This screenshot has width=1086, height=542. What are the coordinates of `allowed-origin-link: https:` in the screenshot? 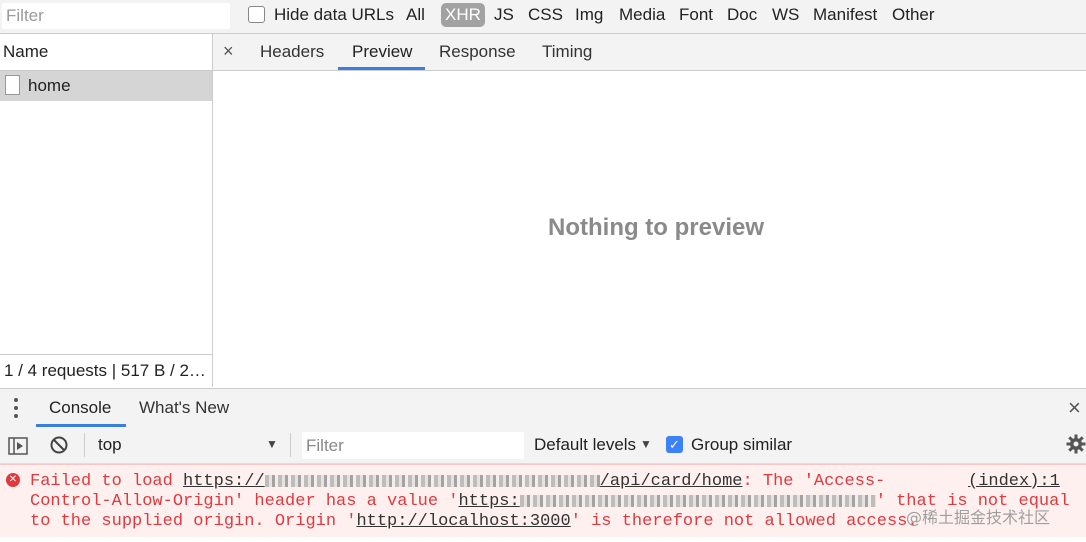 It's located at (667, 501).